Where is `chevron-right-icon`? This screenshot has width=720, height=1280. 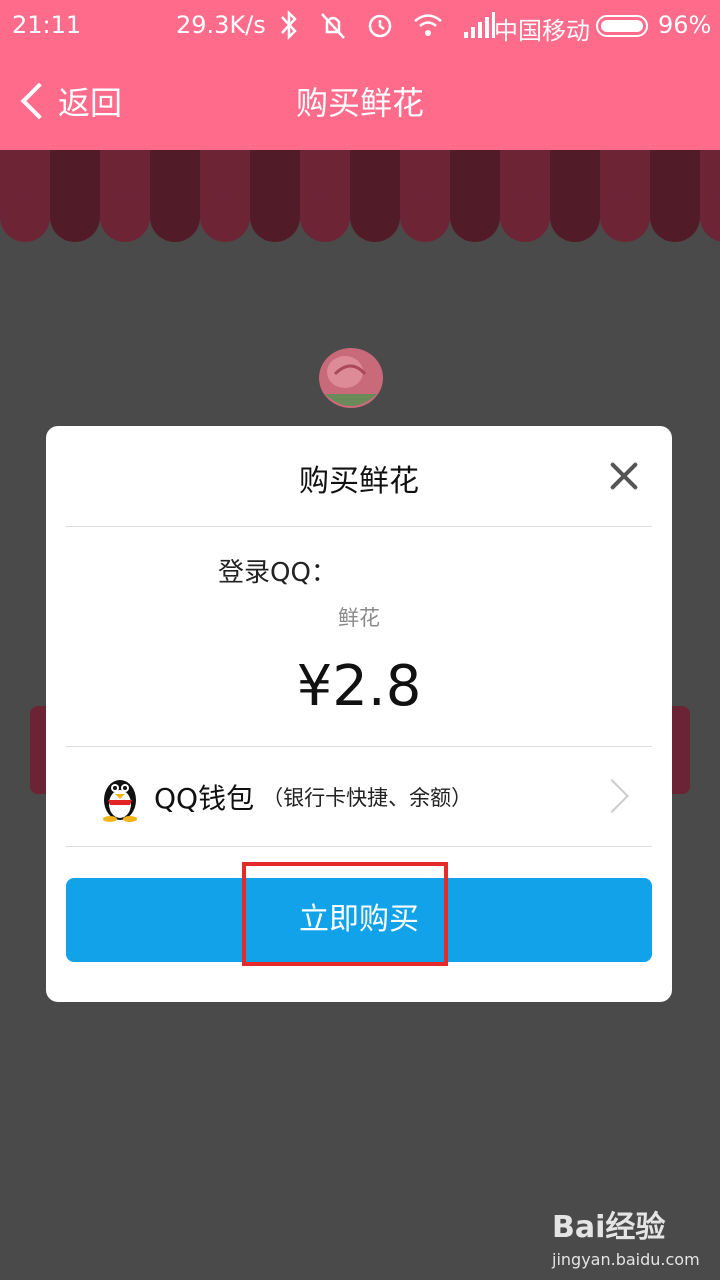 chevron-right-icon is located at coordinates (612, 796).